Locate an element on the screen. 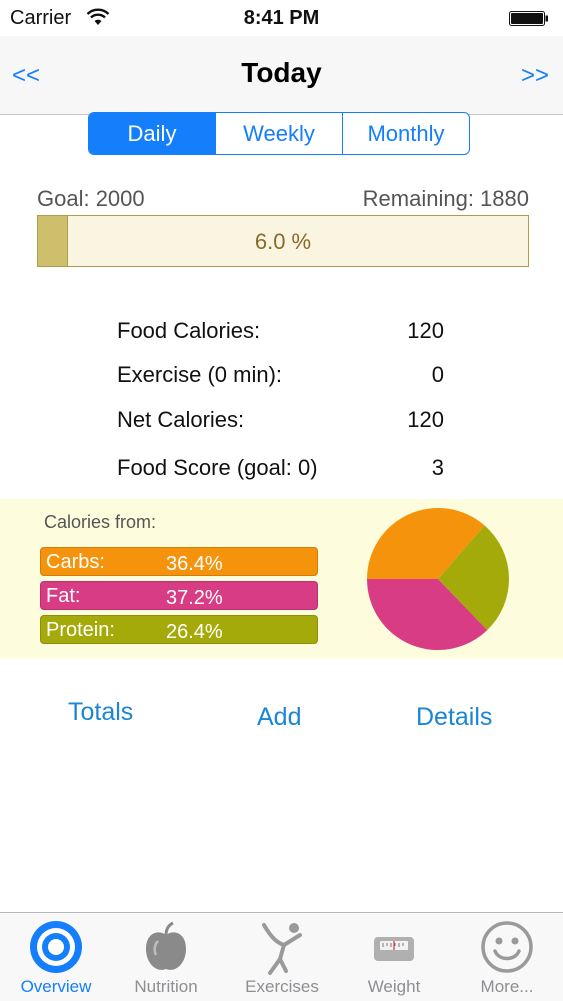 The height and width of the screenshot is (1001, 563). add-button: Add is located at coordinates (279, 717).